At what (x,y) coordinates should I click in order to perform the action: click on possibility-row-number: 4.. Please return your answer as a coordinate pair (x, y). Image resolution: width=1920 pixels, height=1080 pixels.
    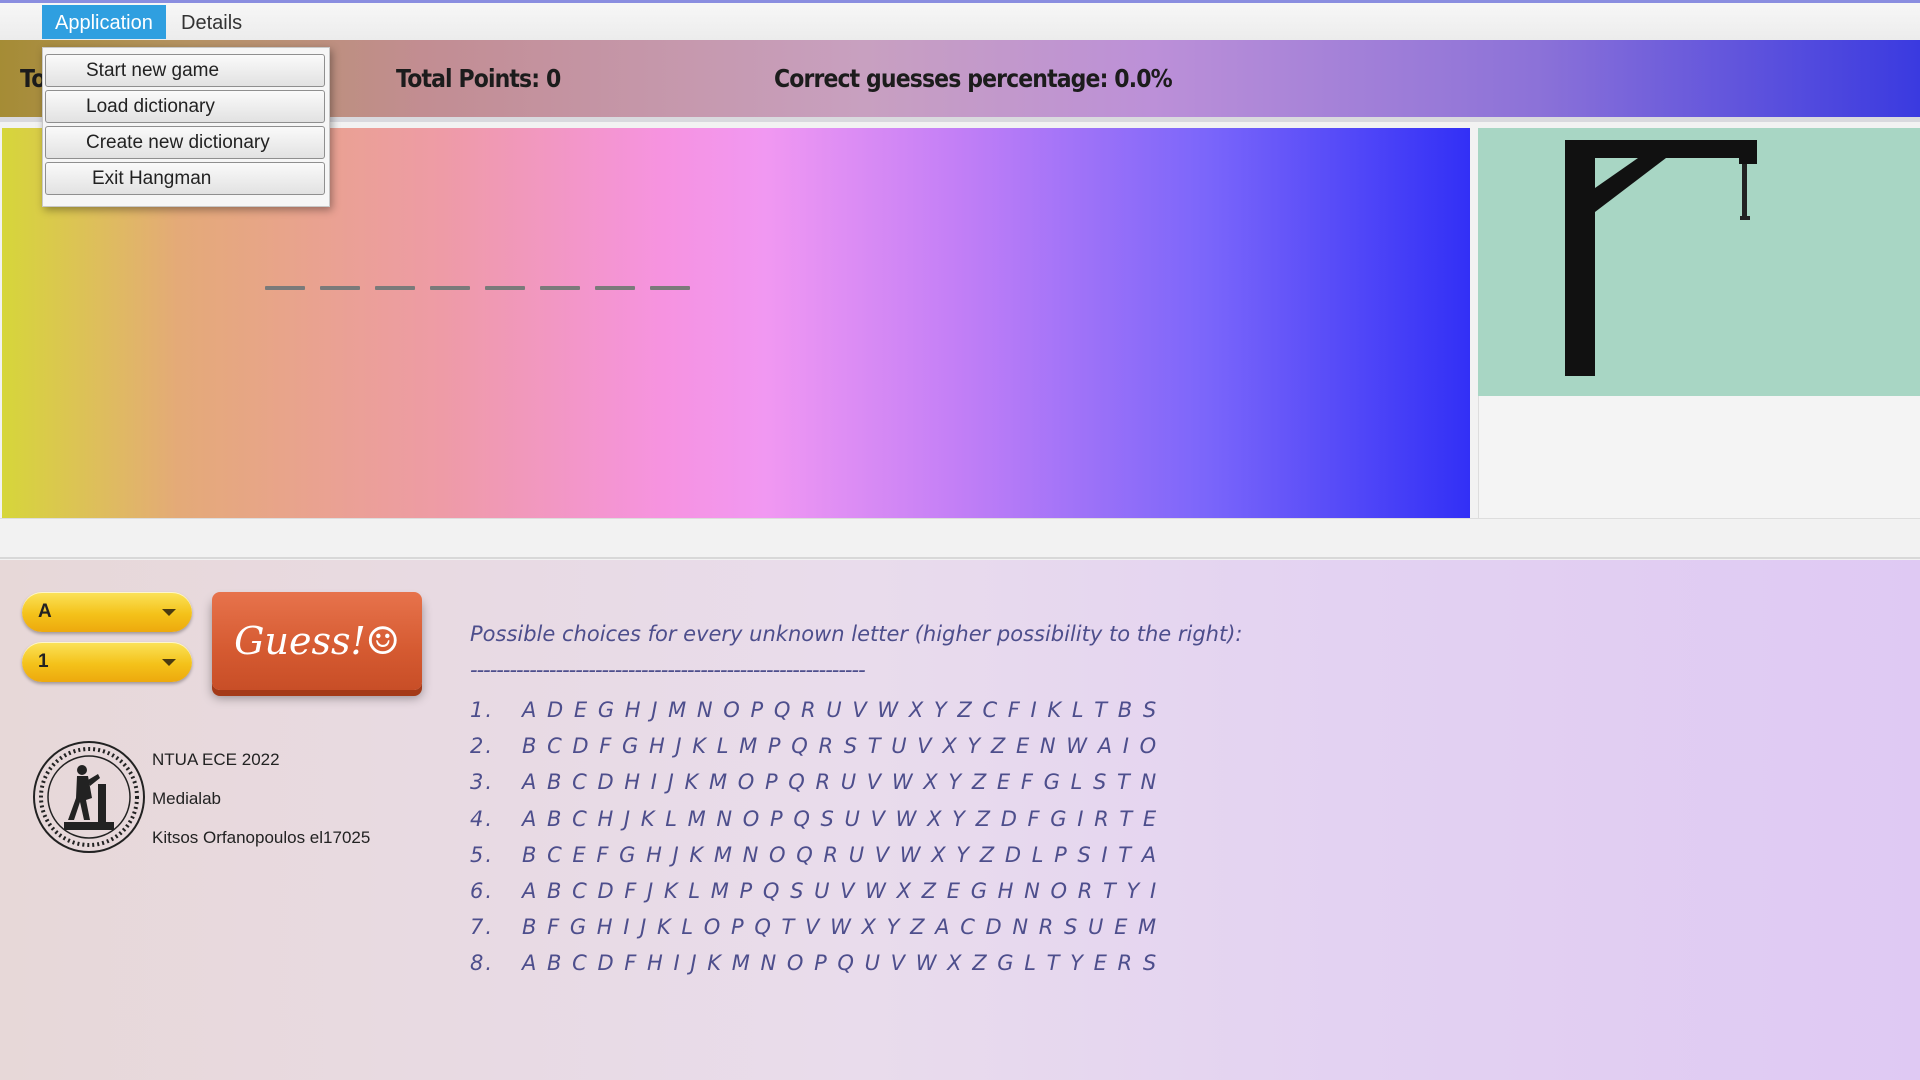
    Looking at the image, I should click on (482, 818).